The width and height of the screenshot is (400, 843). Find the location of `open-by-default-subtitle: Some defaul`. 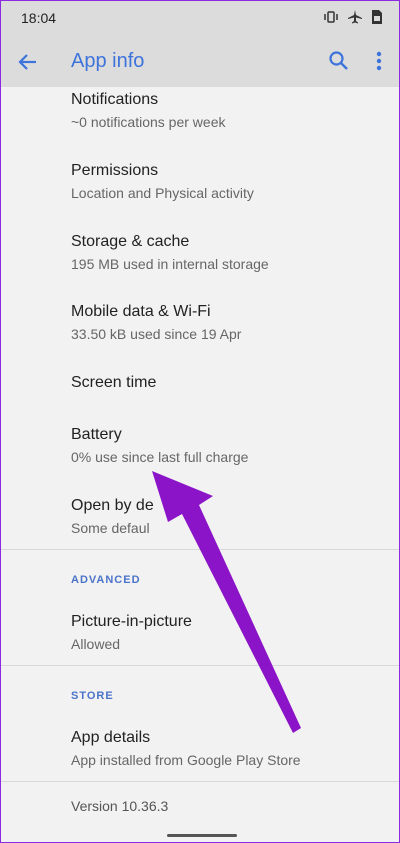

open-by-default-subtitle: Some defaul is located at coordinates (110, 528).